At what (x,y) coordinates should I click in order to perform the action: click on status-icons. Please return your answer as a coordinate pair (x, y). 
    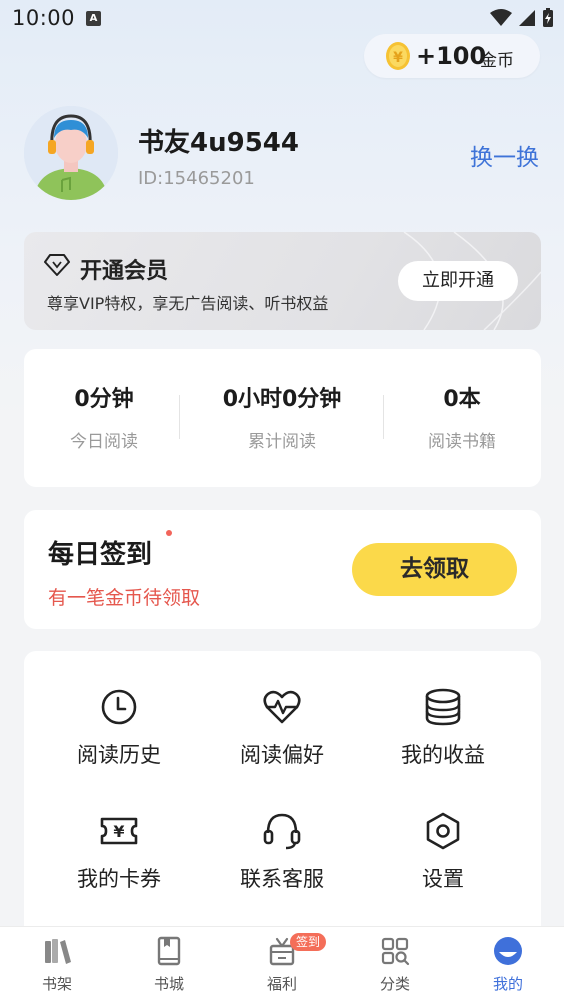
    Looking at the image, I should click on (522, 18).